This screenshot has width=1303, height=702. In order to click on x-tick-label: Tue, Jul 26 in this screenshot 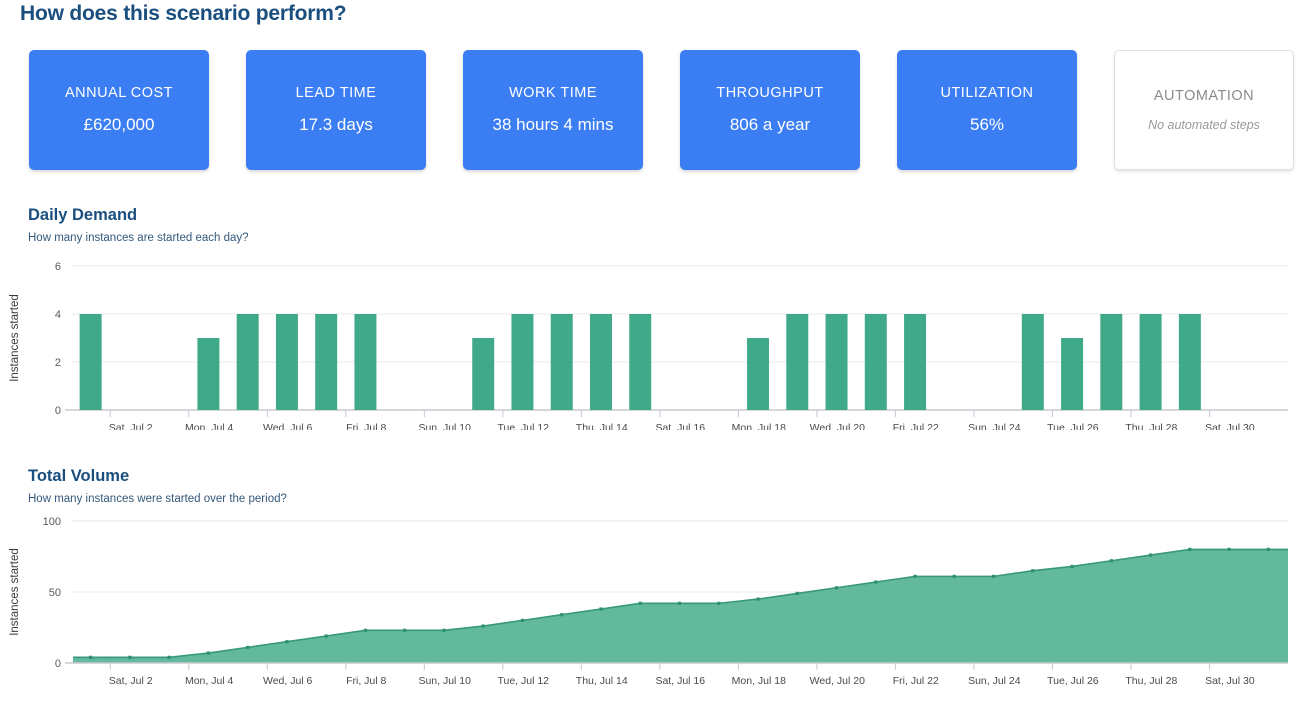, I will do `click(1073, 681)`.